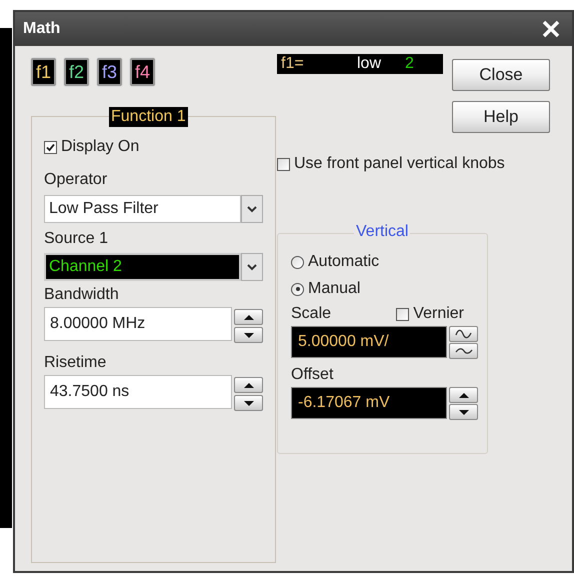 This screenshot has height=588, width=574. Describe the element at coordinates (138, 392) in the screenshot. I see `risetime-field: 43.7500 ns` at that location.